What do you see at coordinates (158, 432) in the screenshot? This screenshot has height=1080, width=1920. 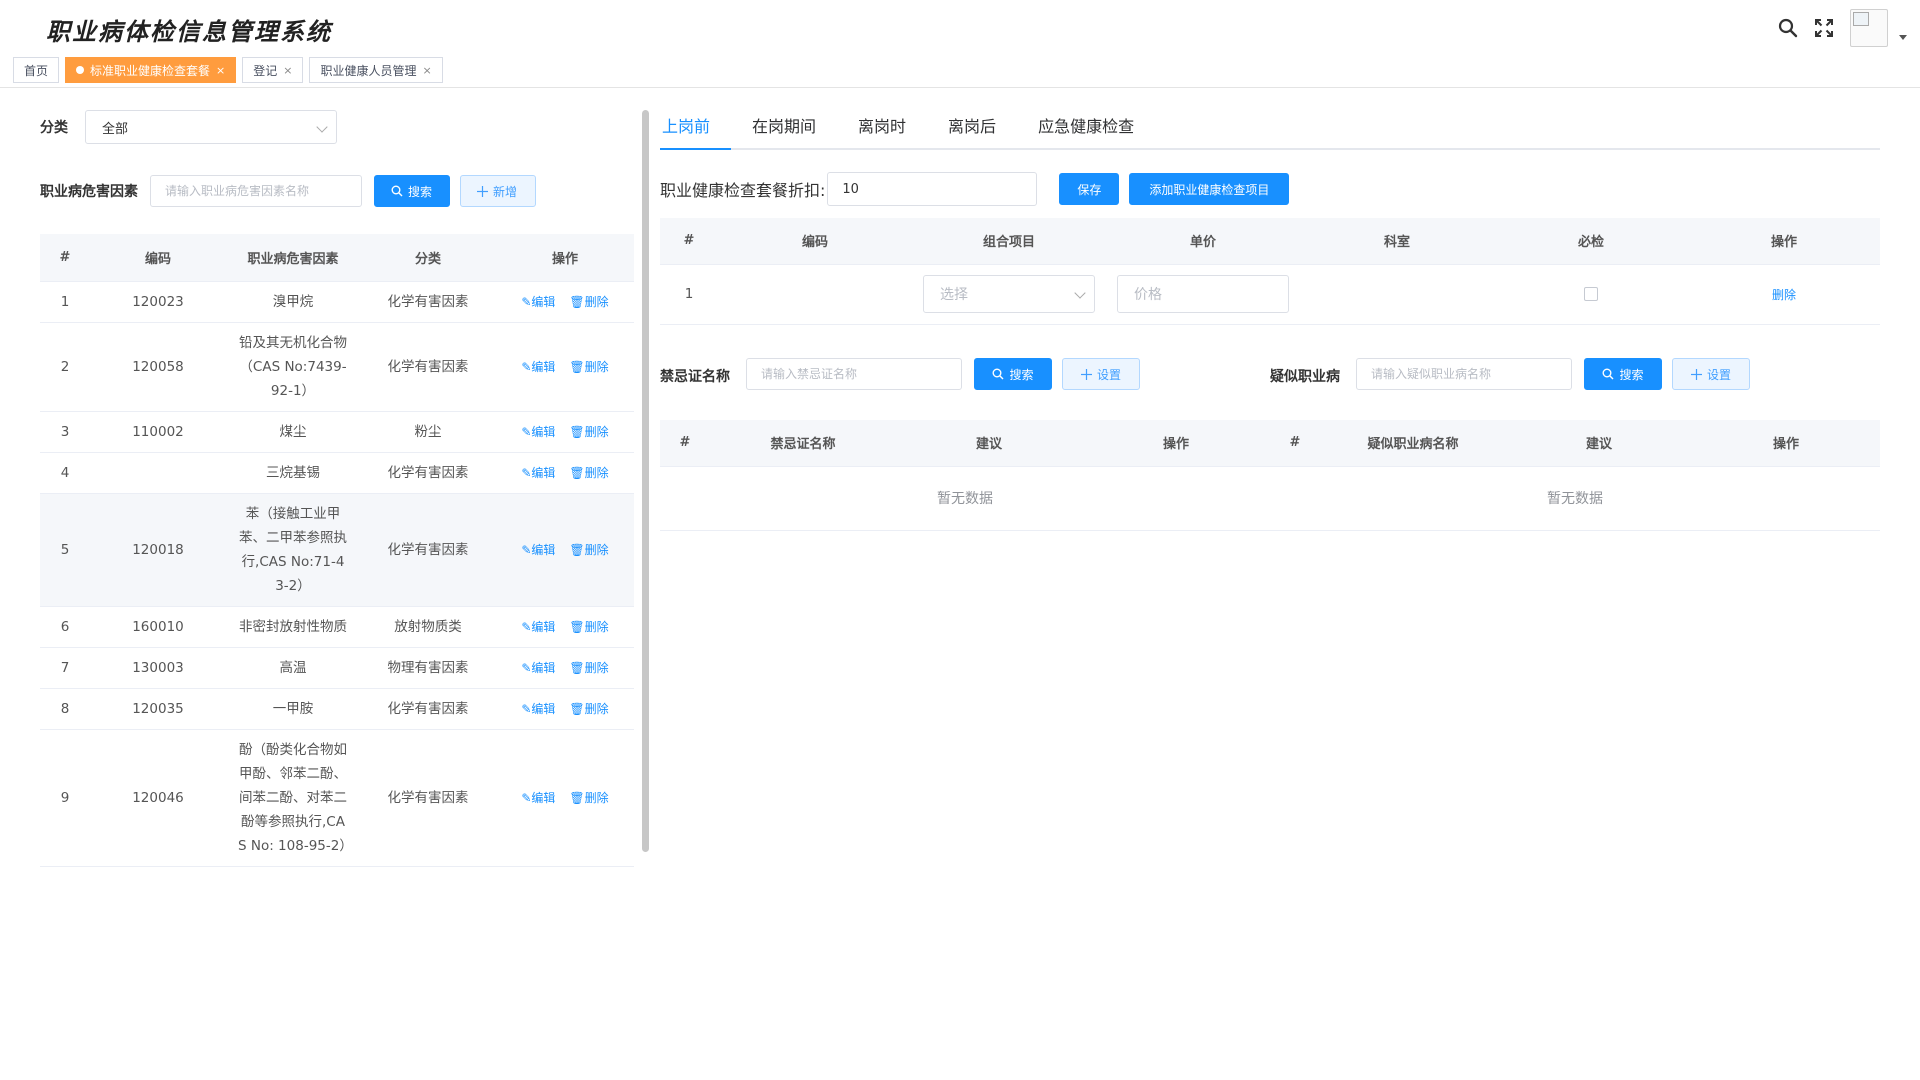 I see `cell-code: 110002` at bounding box center [158, 432].